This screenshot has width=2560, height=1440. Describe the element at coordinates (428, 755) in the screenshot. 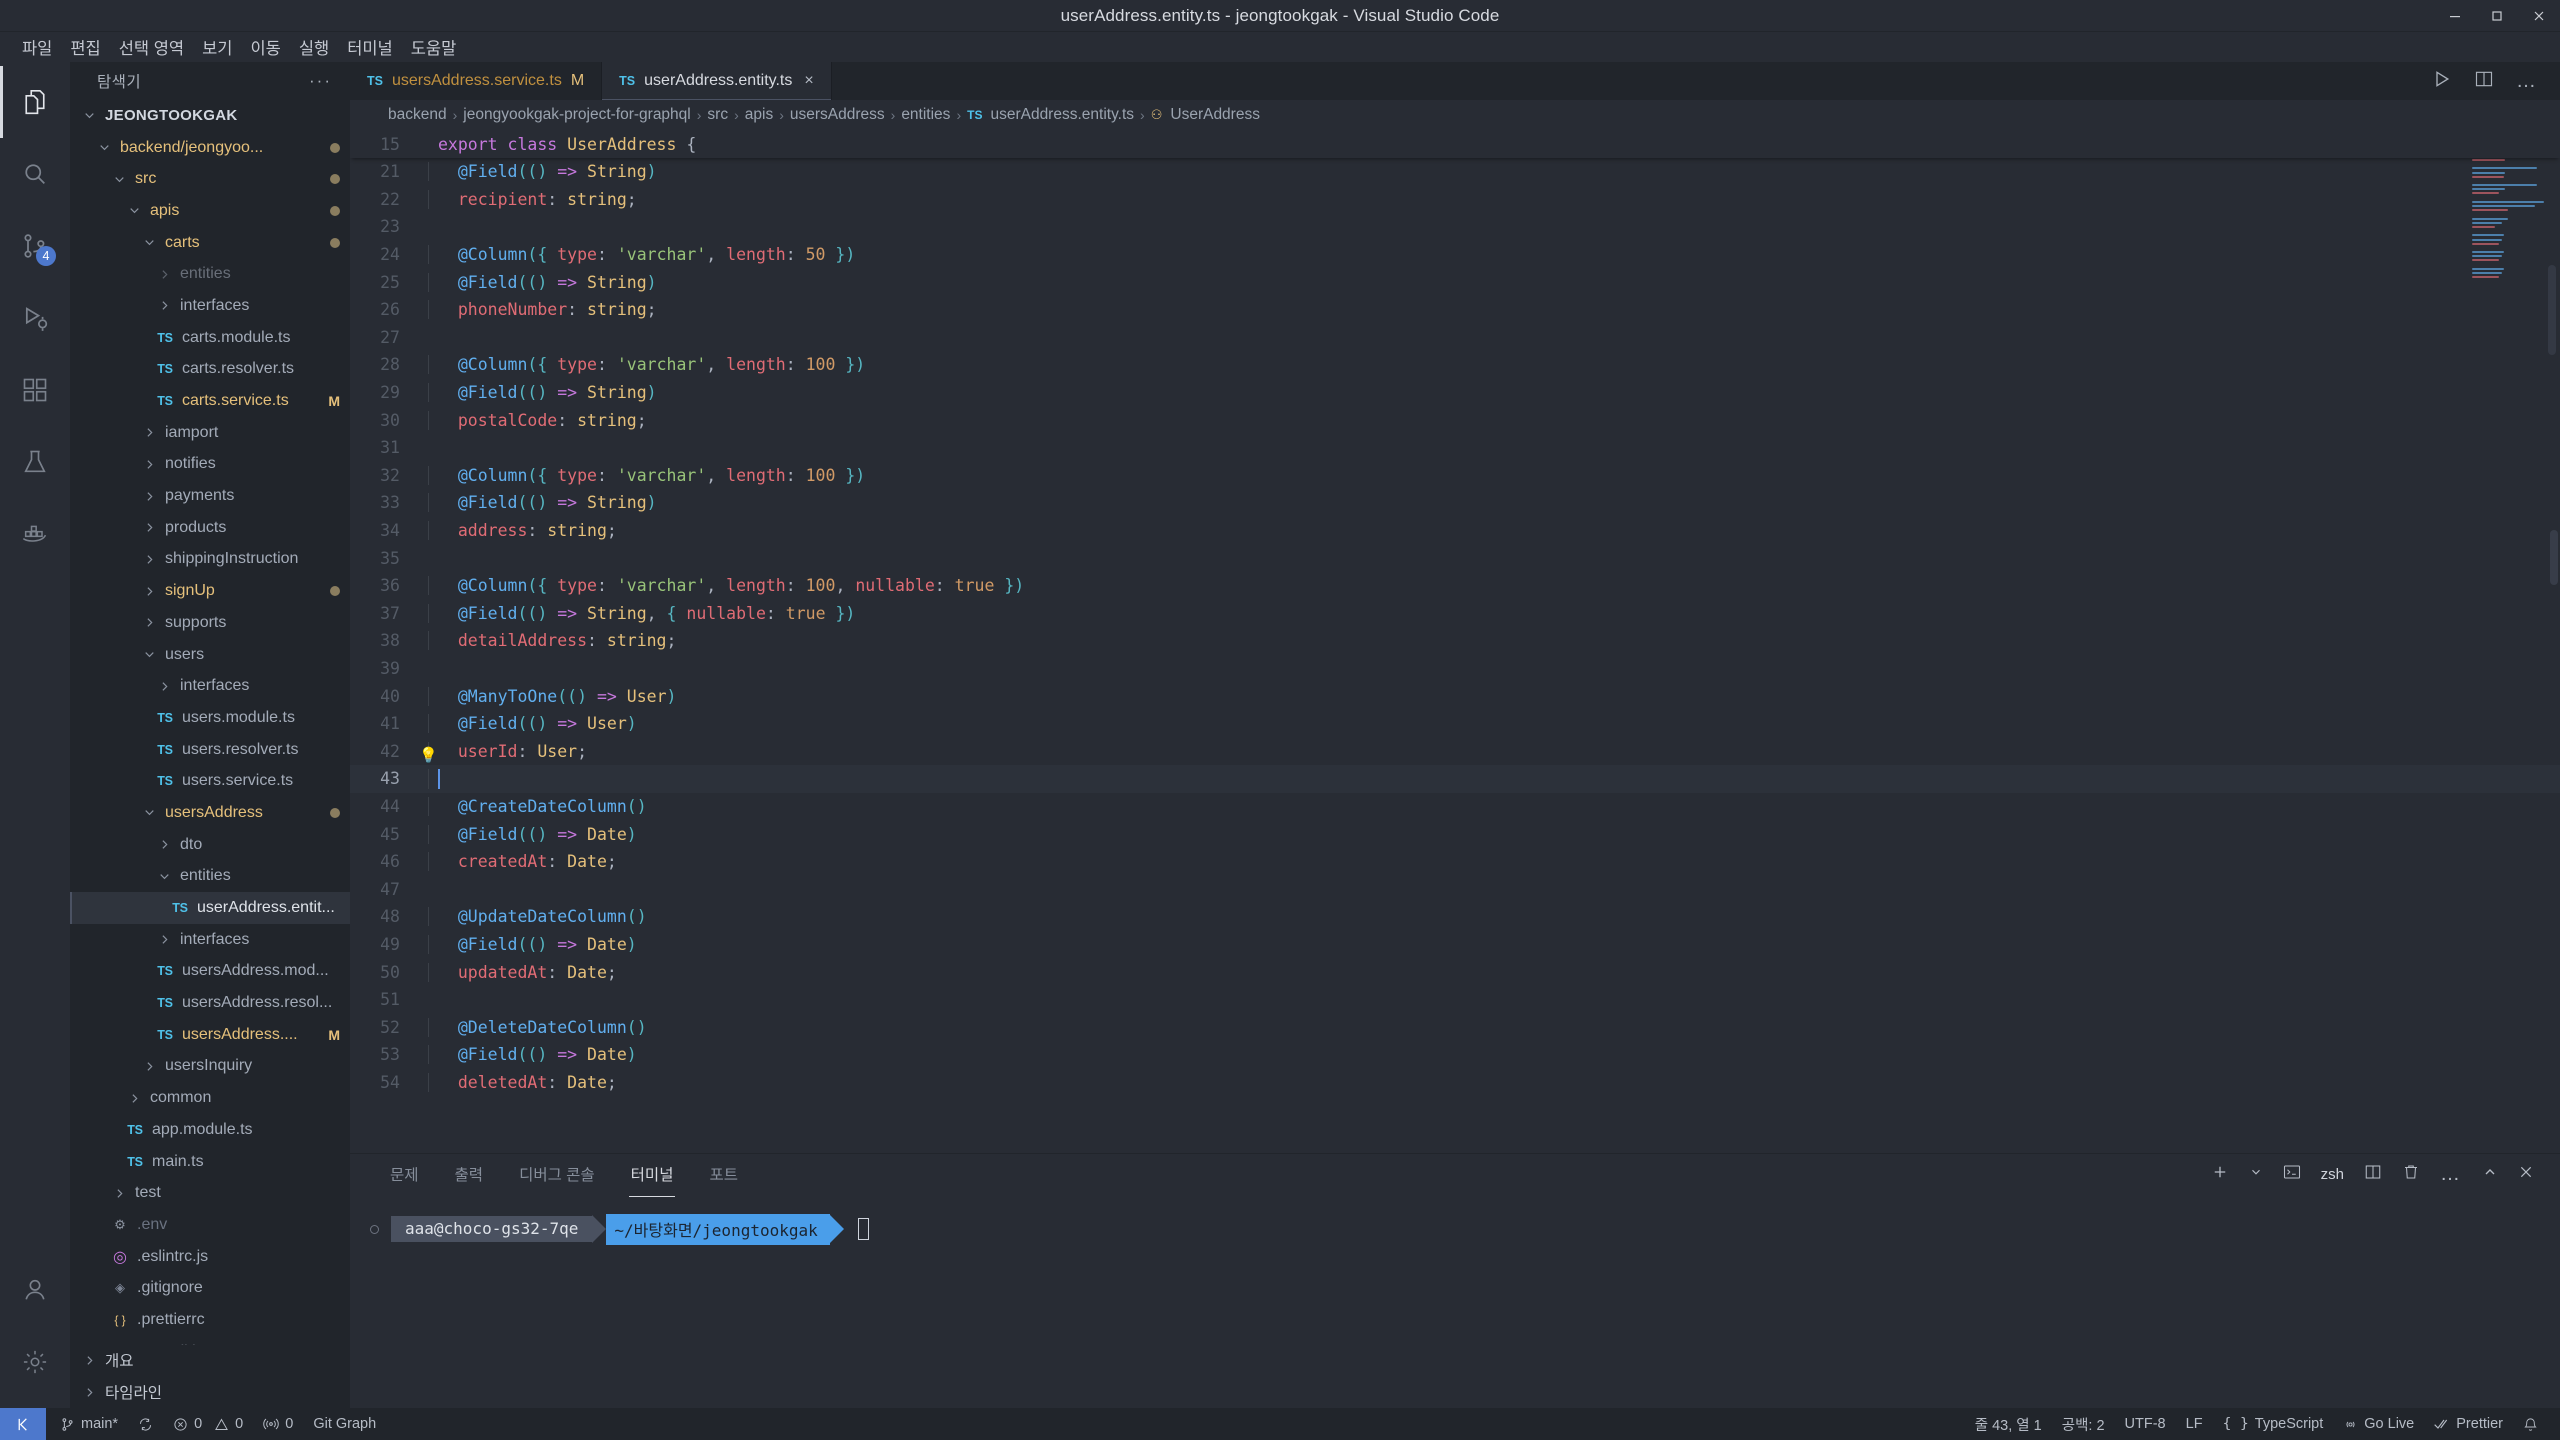

I see `lightbulb-icon: 💡` at that location.